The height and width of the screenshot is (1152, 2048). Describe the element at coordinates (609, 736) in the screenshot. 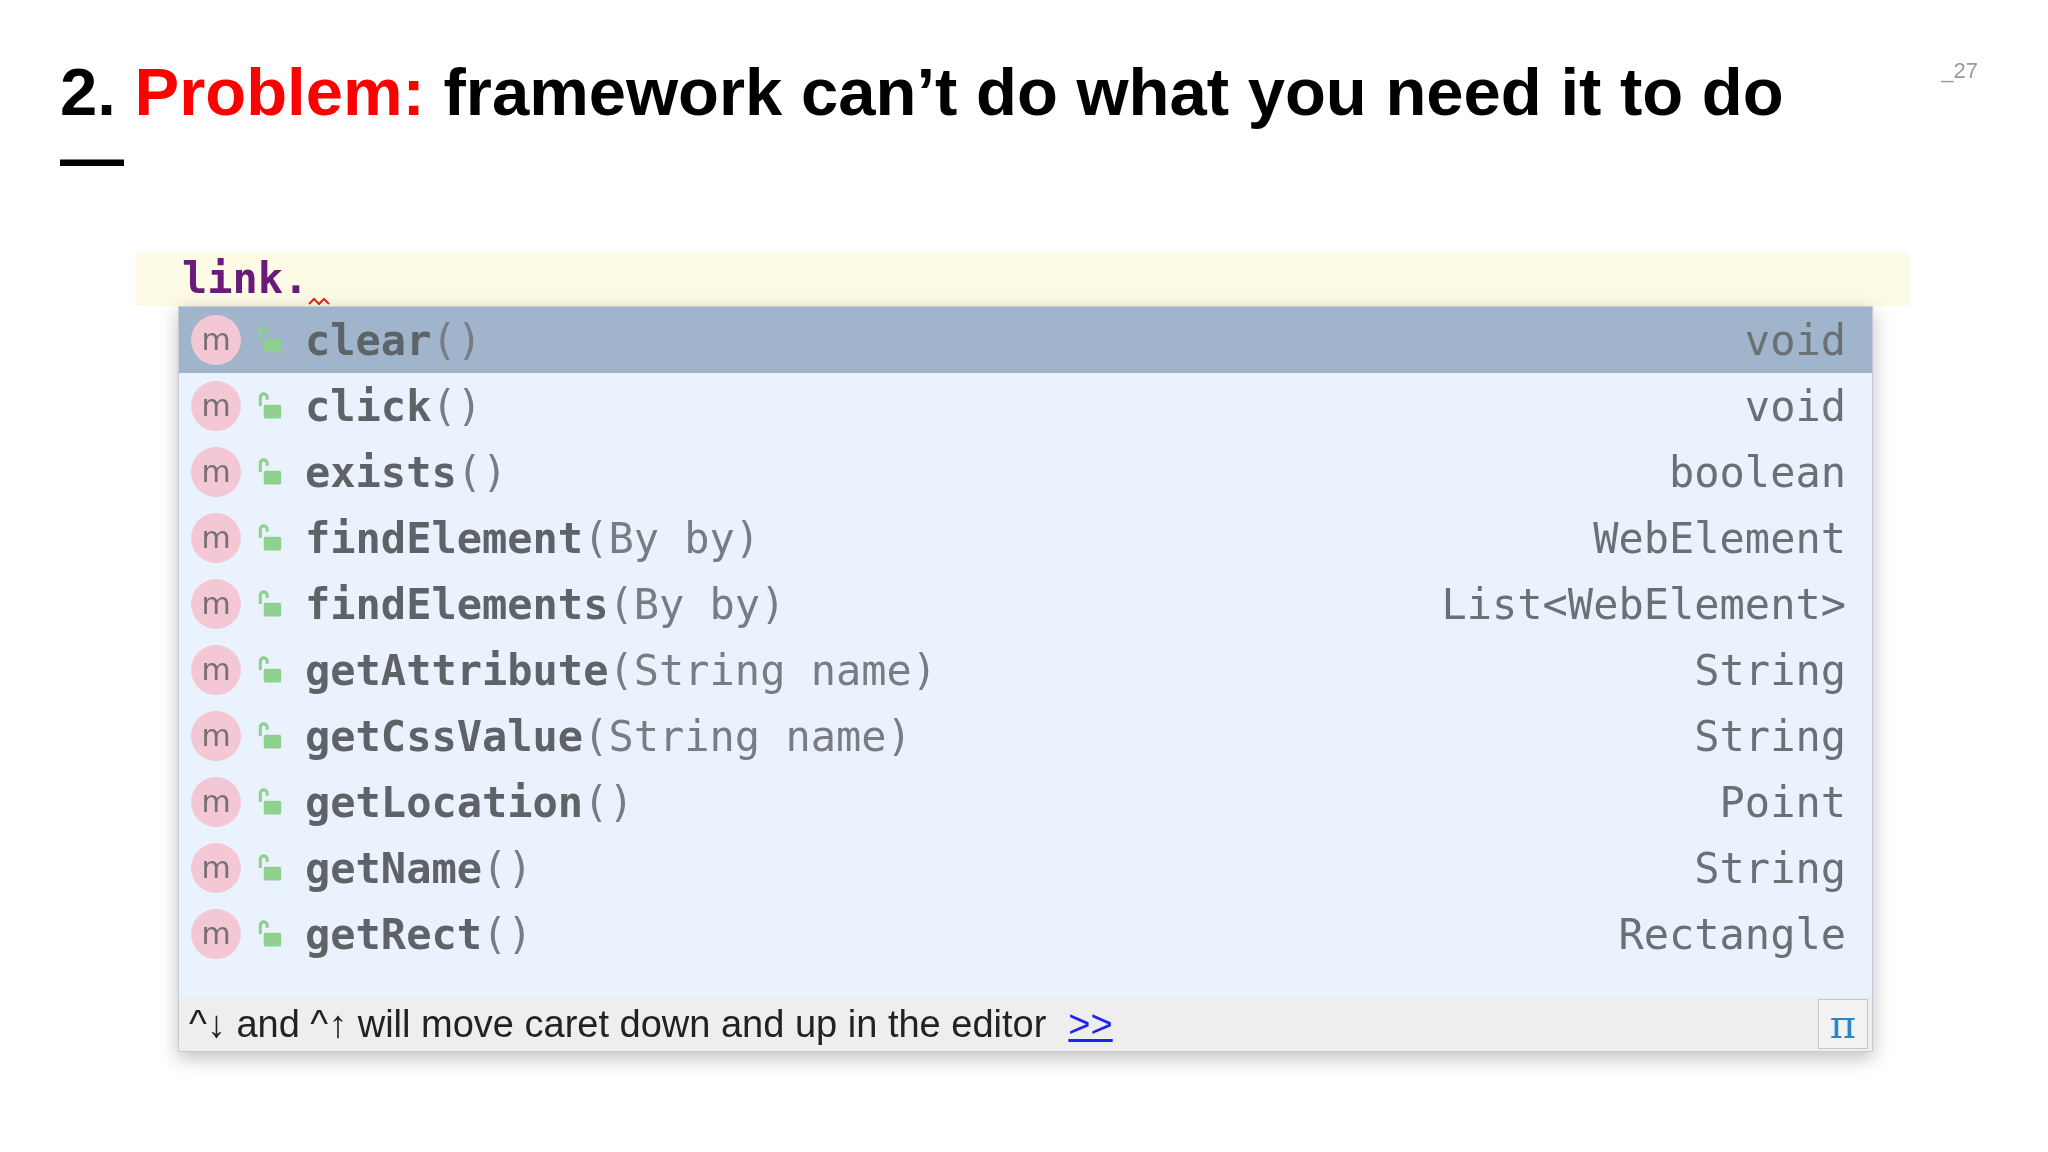

I see `method-signature: getCssValue(String name)` at that location.